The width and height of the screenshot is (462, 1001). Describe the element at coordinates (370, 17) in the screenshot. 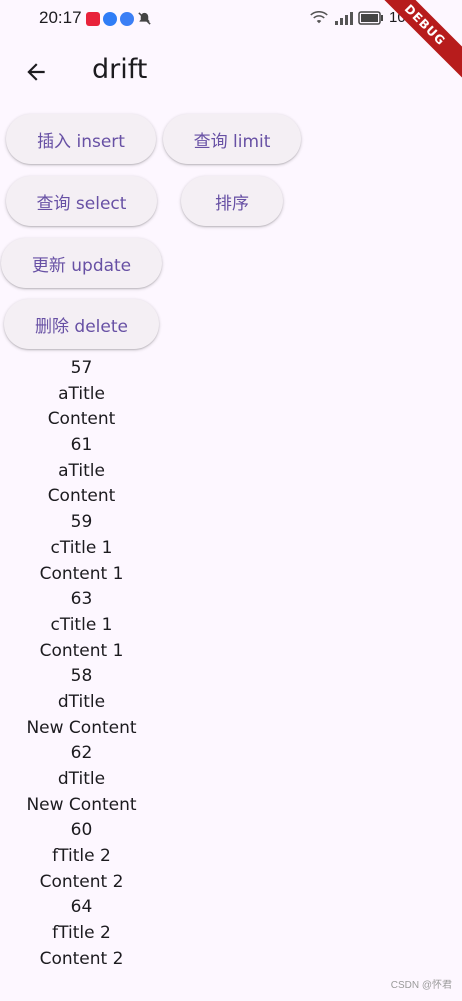

I see `battery-icon` at that location.